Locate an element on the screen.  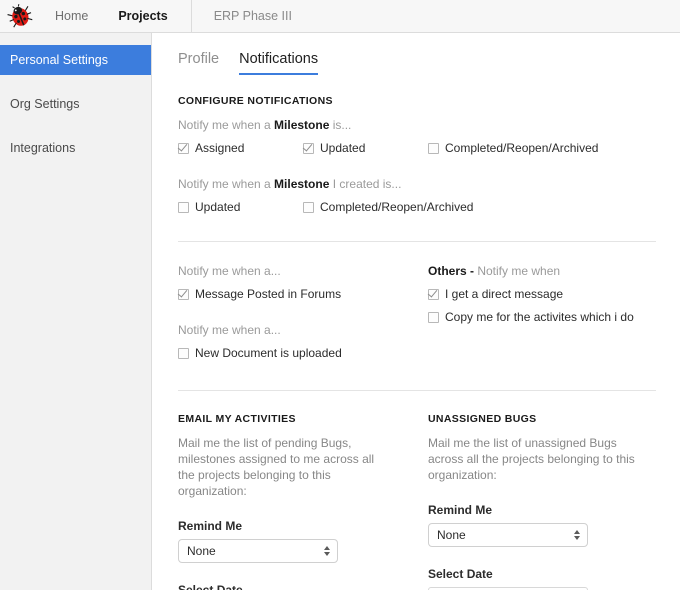
current-project-name: ERP Phase III is located at coordinates (252, 16).